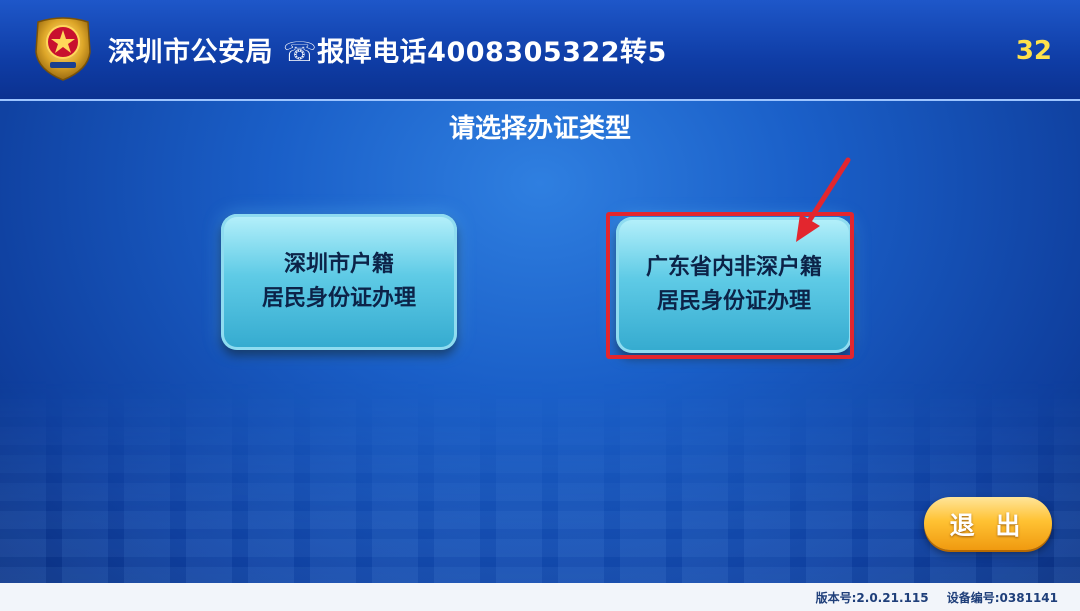 This screenshot has width=1080, height=611. Describe the element at coordinates (1002, 598) in the screenshot. I see `device-id-text: 设备编号:0381141` at that location.